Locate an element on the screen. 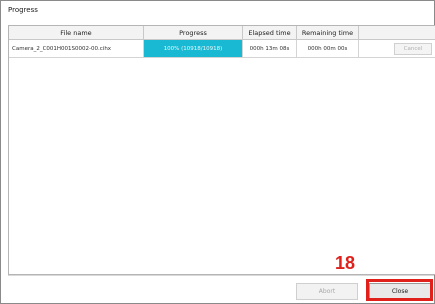  close-button: Close is located at coordinates (400, 291).